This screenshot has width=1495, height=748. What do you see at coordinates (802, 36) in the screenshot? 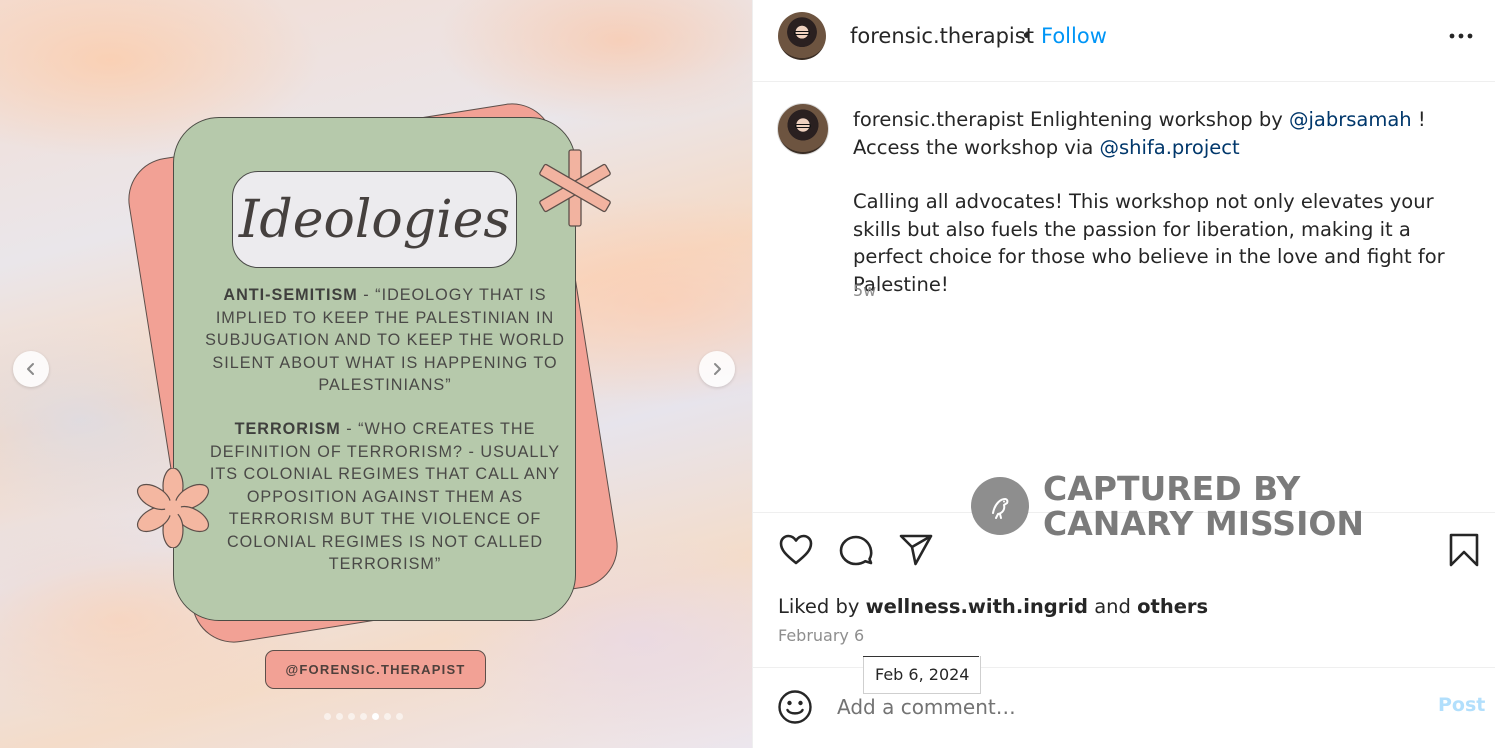
I see `avatar` at bounding box center [802, 36].